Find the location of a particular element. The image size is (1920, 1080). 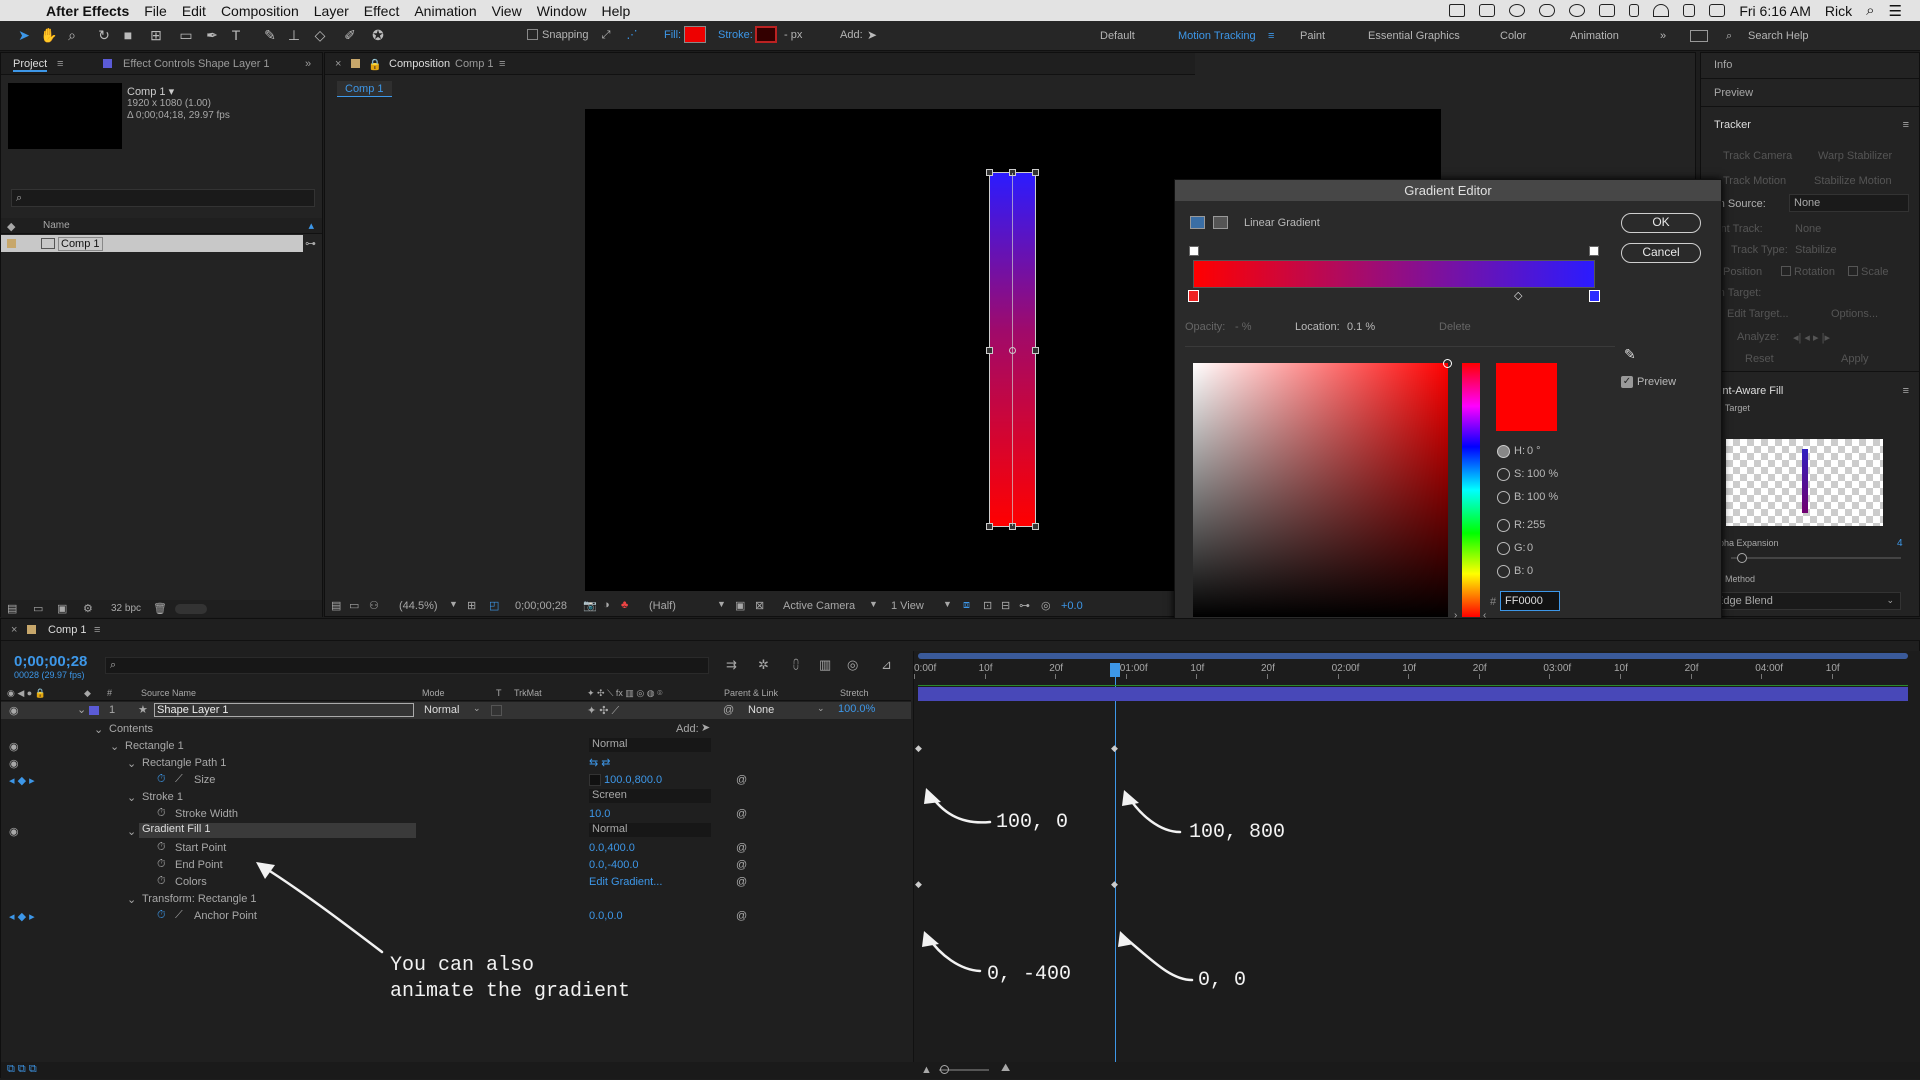

annotation-arrows is located at coordinates (725, 885).